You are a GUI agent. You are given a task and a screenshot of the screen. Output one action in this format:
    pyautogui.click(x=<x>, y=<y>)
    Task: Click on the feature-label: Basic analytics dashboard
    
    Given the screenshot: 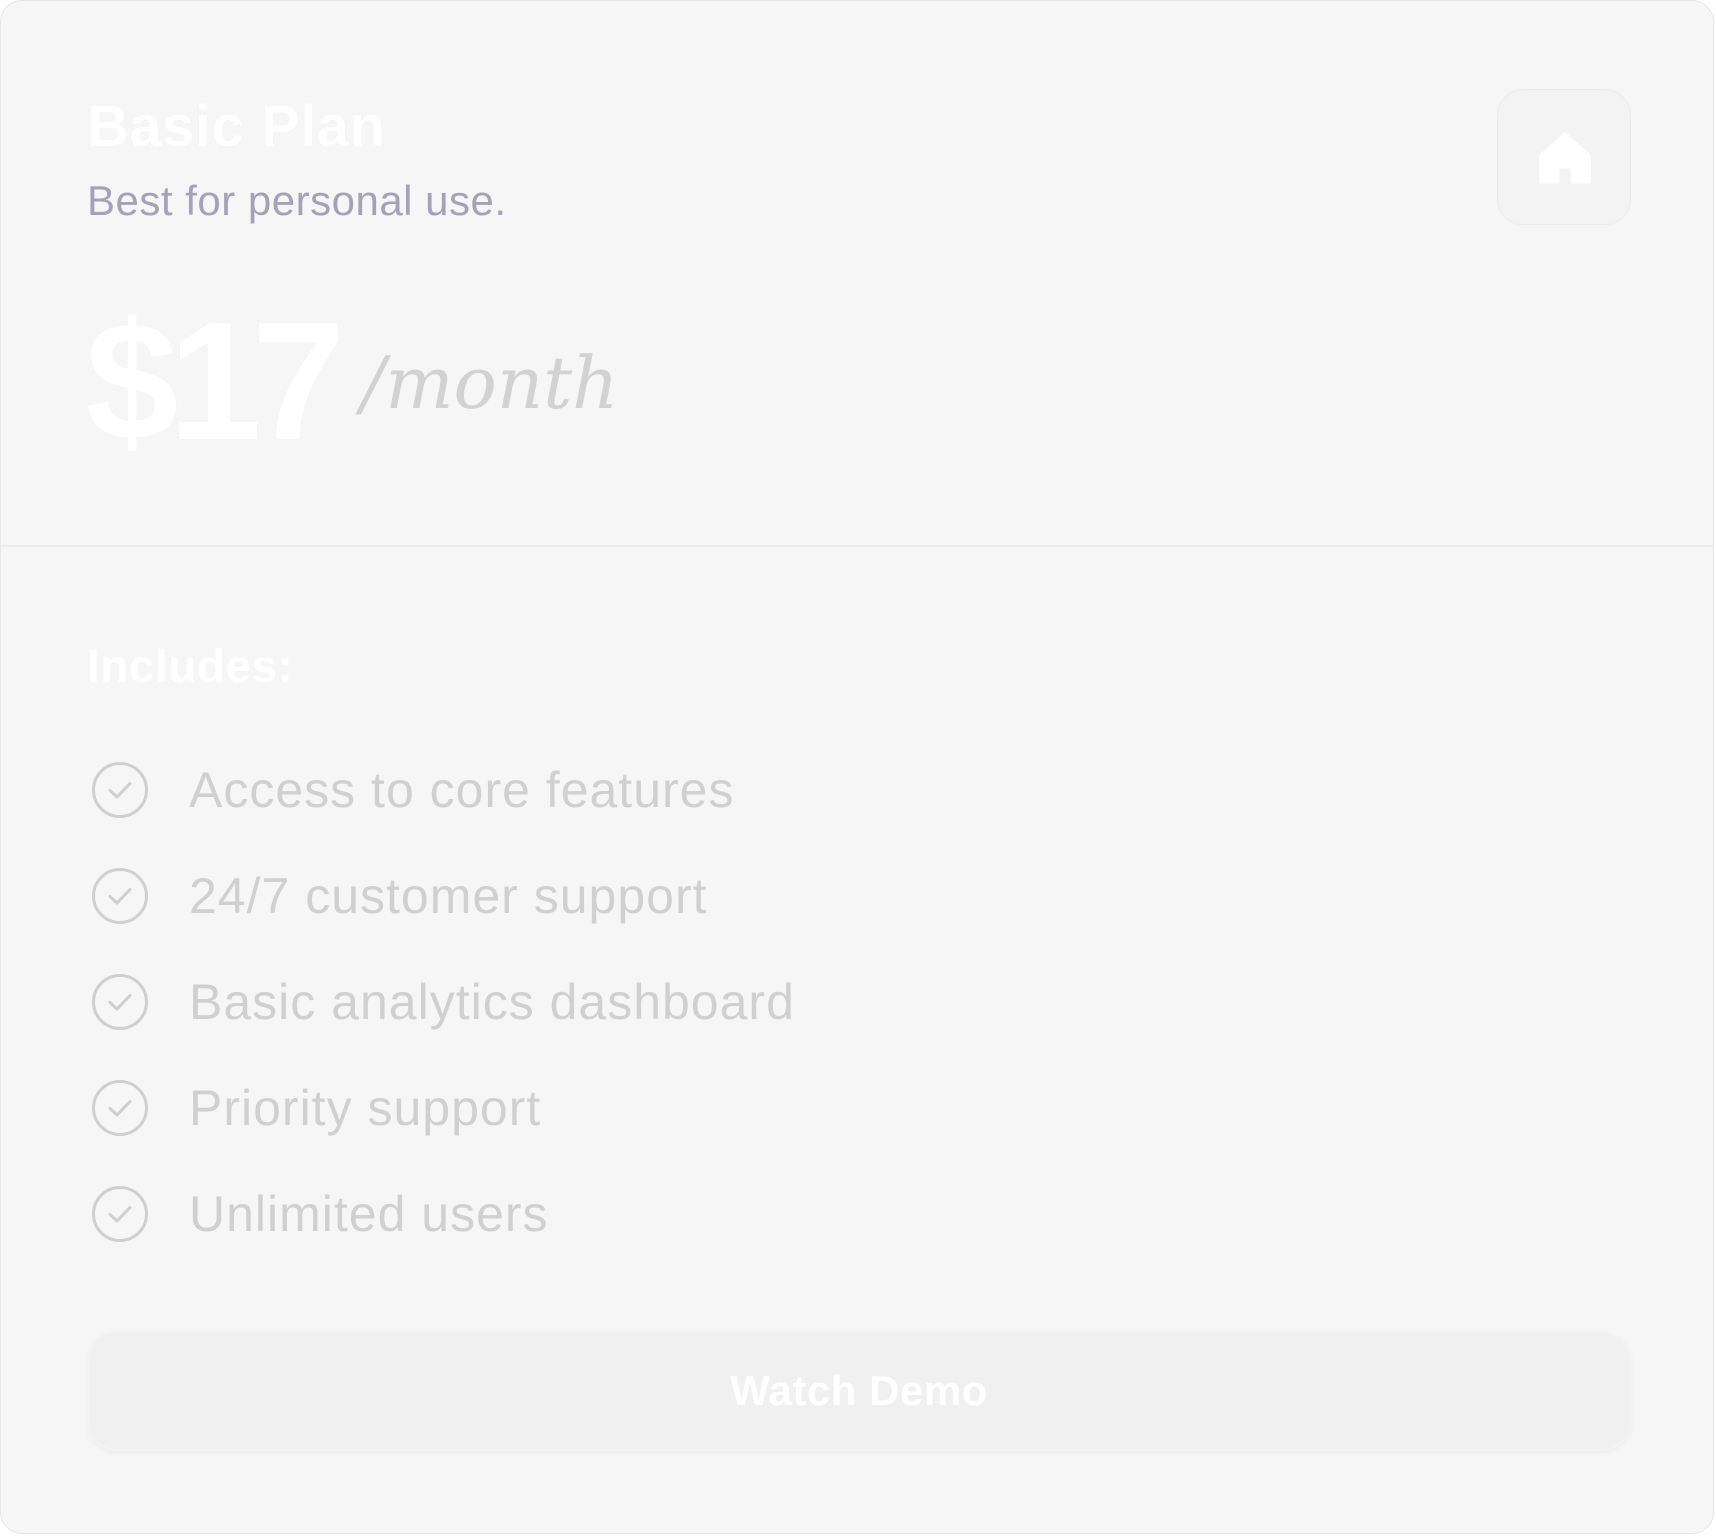 What is the action you would take?
    pyautogui.click(x=492, y=1002)
    